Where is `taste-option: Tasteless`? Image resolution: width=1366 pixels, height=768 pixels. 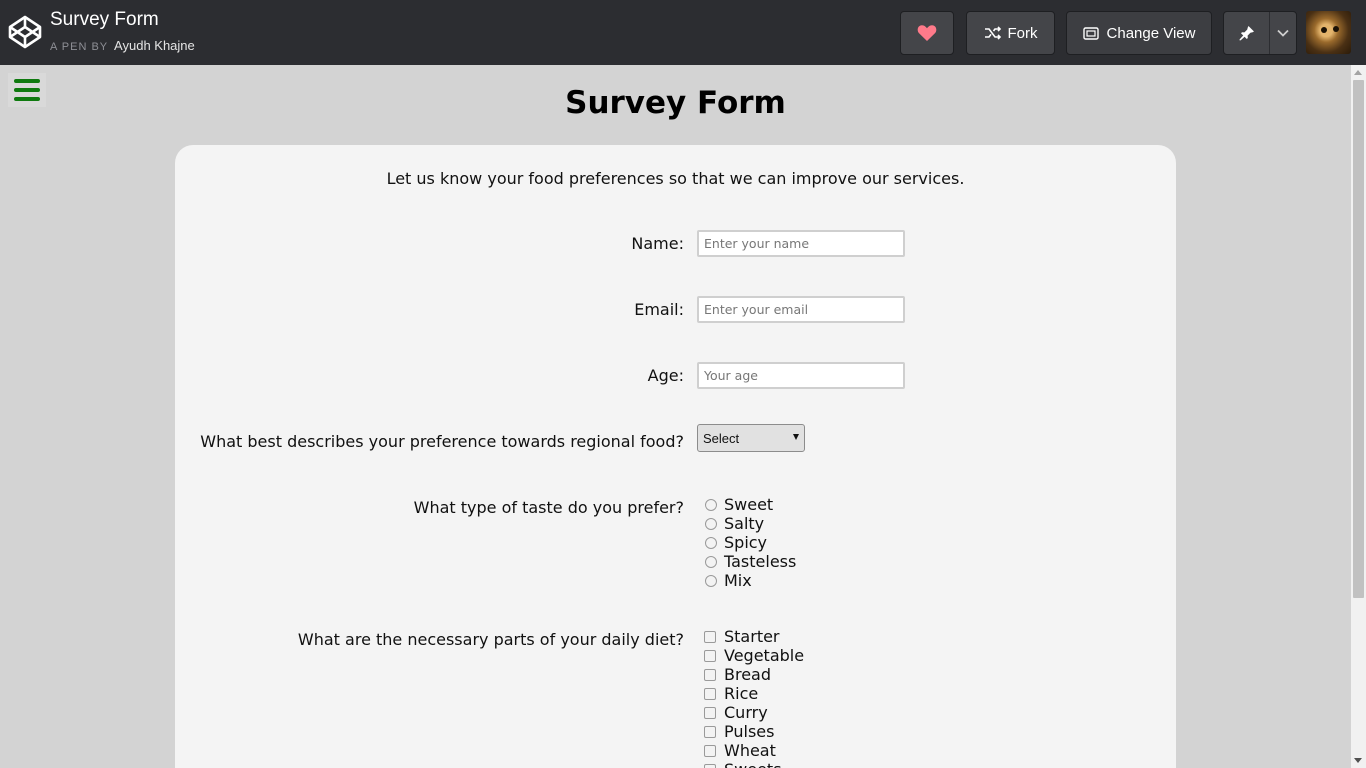
taste-option: Tasteless is located at coordinates (750, 561).